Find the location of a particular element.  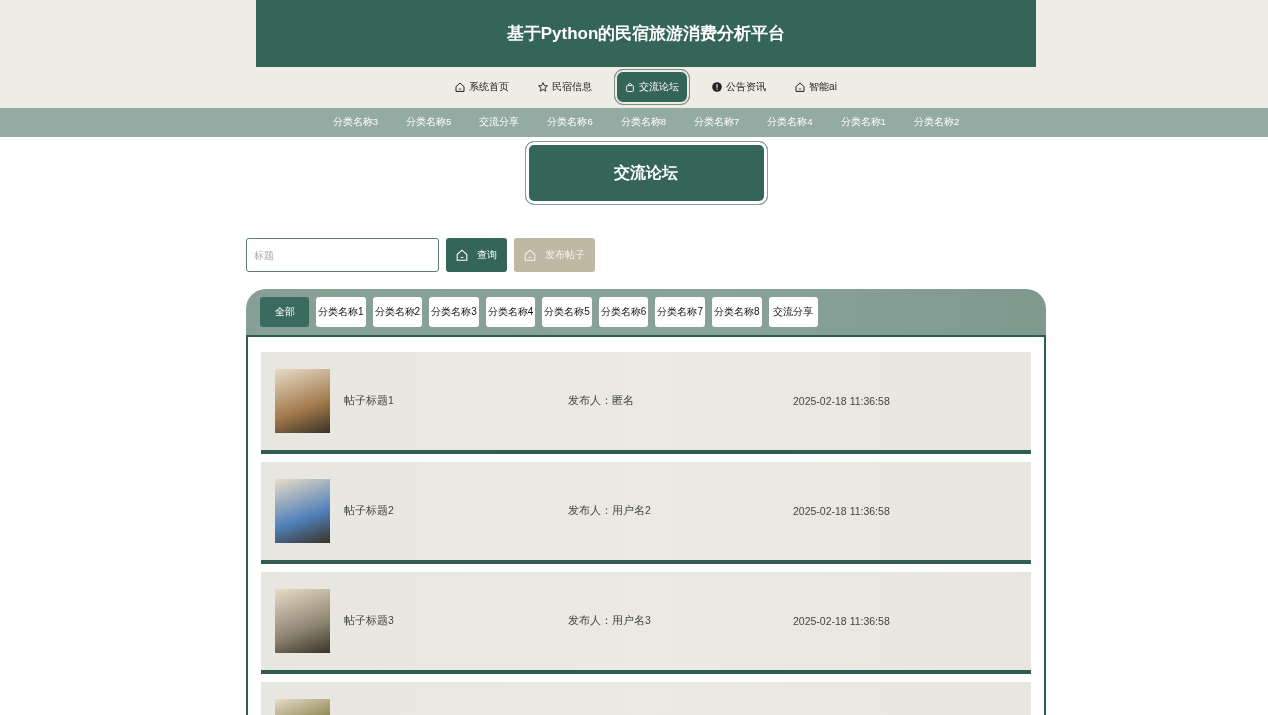

post-author: 发布人：匿名 is located at coordinates (601, 401).